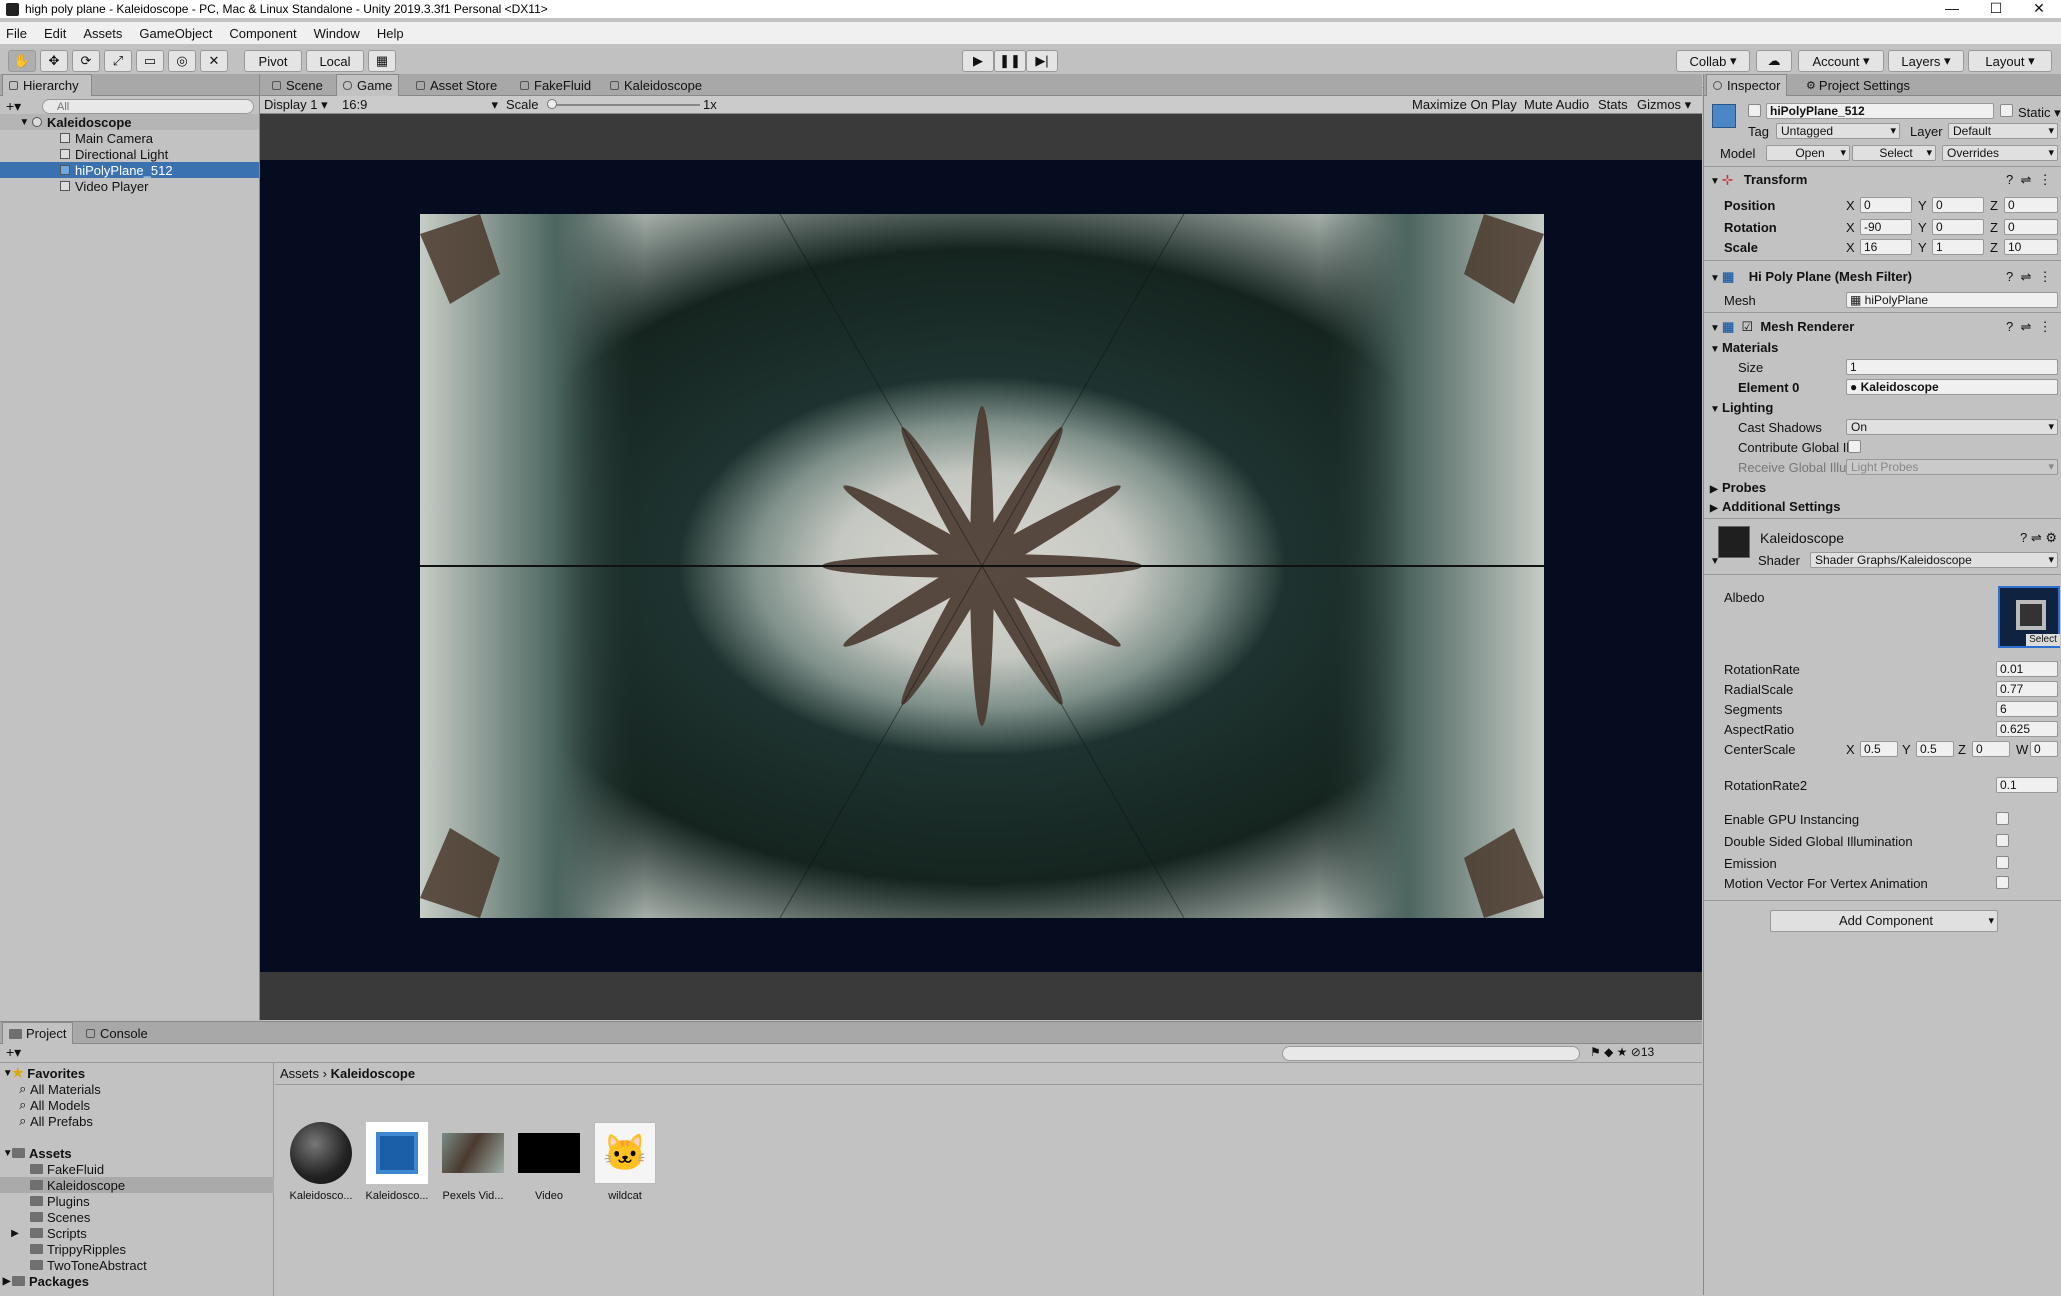  Describe the element at coordinates (2029, 327) in the screenshot. I see `component-menu-icon: ? ⇌ ⋮` at that location.